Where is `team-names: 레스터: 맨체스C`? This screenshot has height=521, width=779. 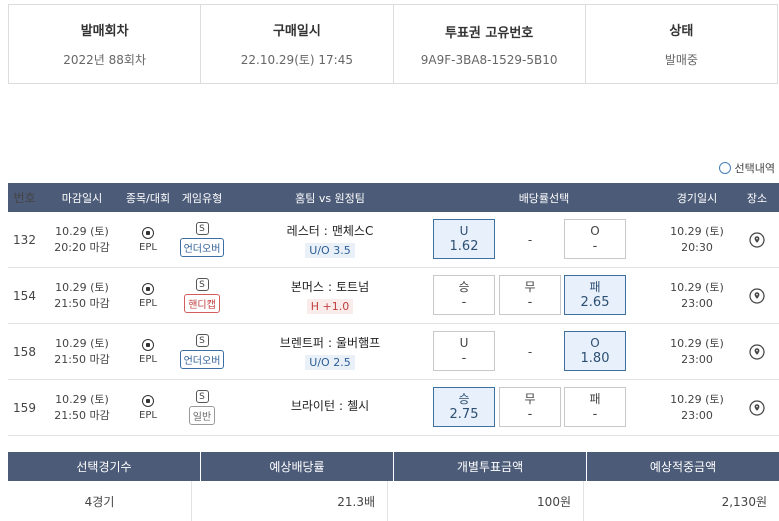 team-names: 레스터: 맨체스C is located at coordinates (330, 230).